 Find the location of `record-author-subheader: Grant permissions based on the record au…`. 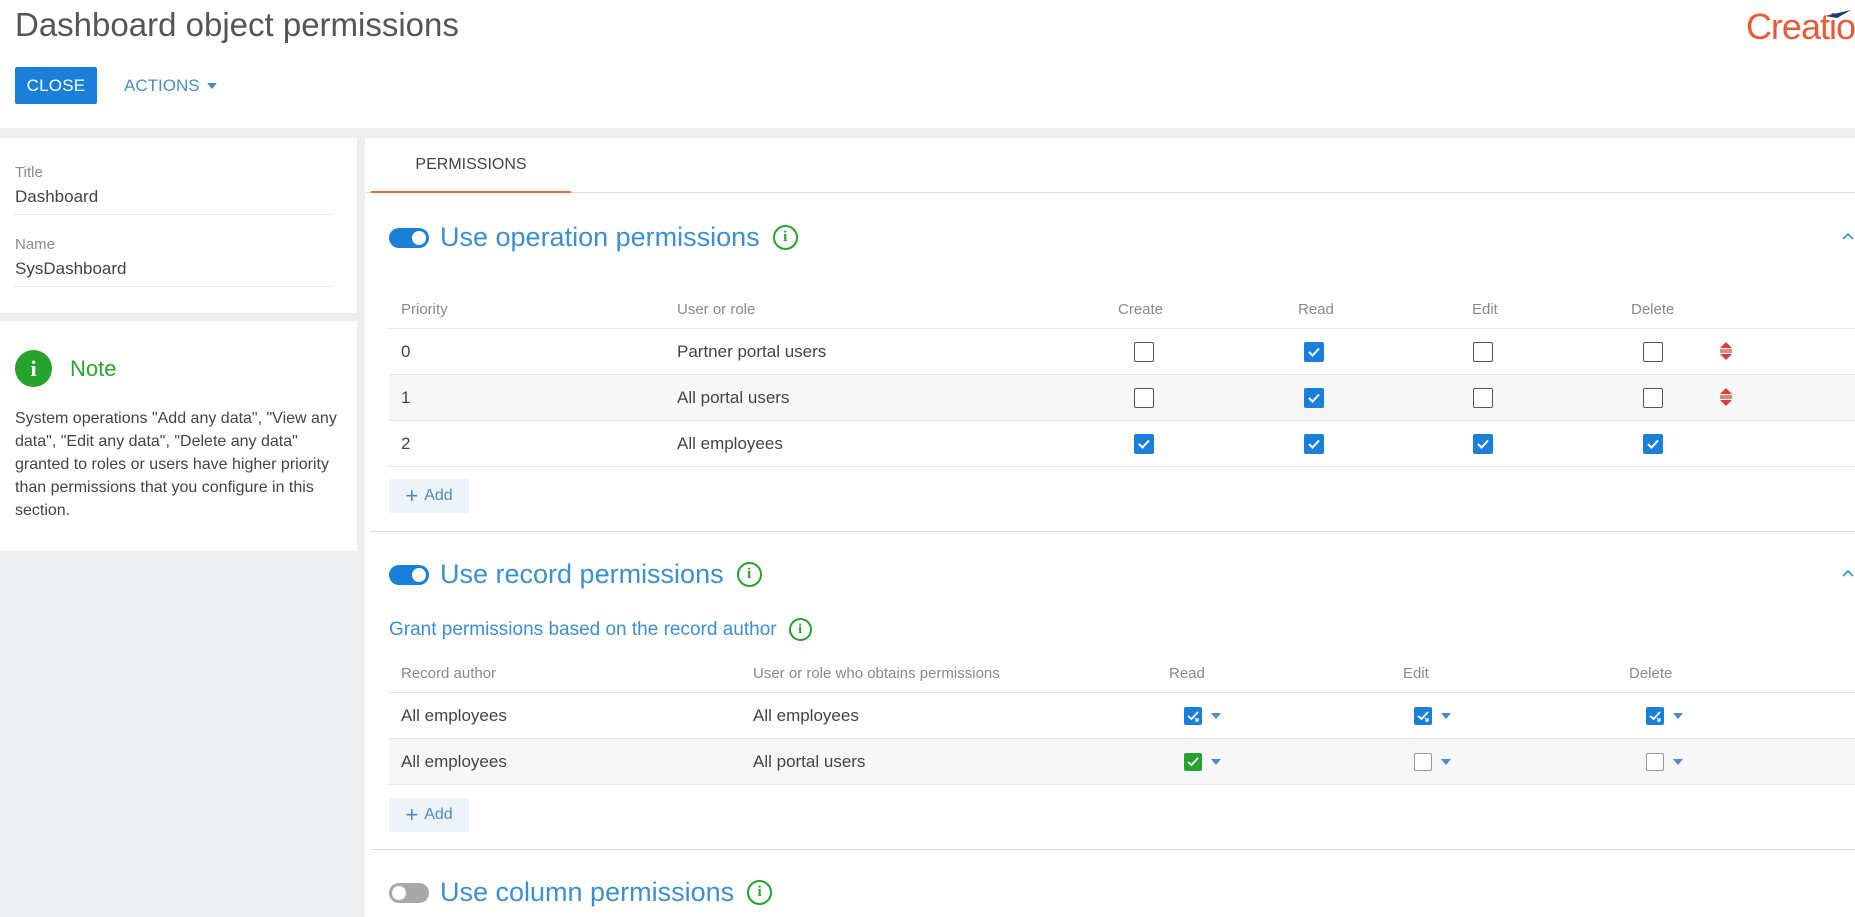

record-author-subheader: Grant permissions based on the record au… is located at coordinates (600, 629).